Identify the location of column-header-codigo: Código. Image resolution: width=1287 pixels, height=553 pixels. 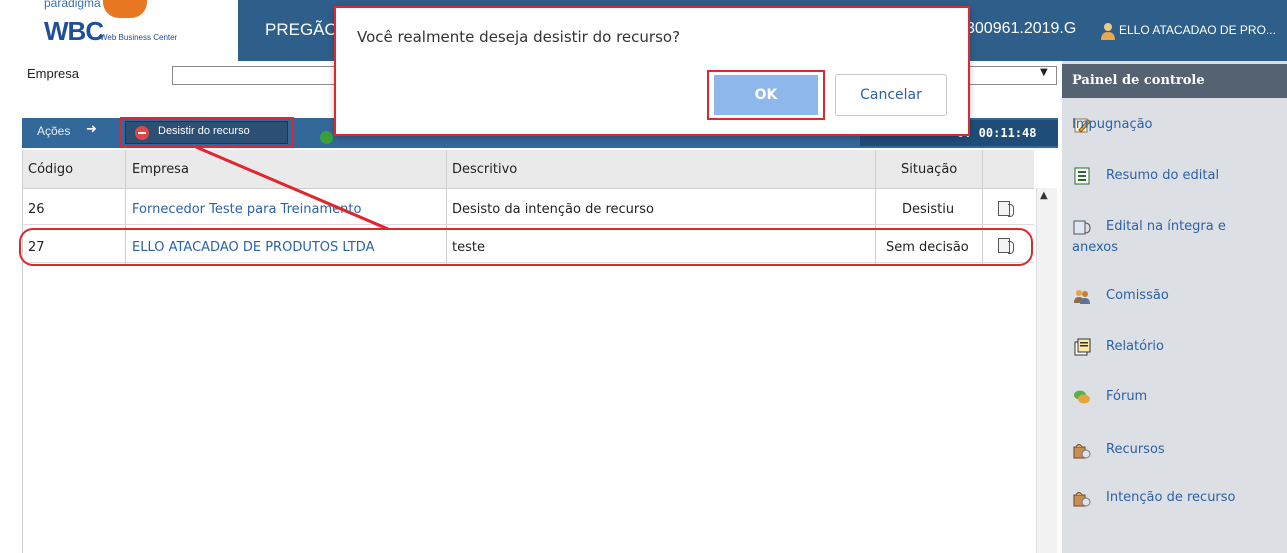
(50, 169).